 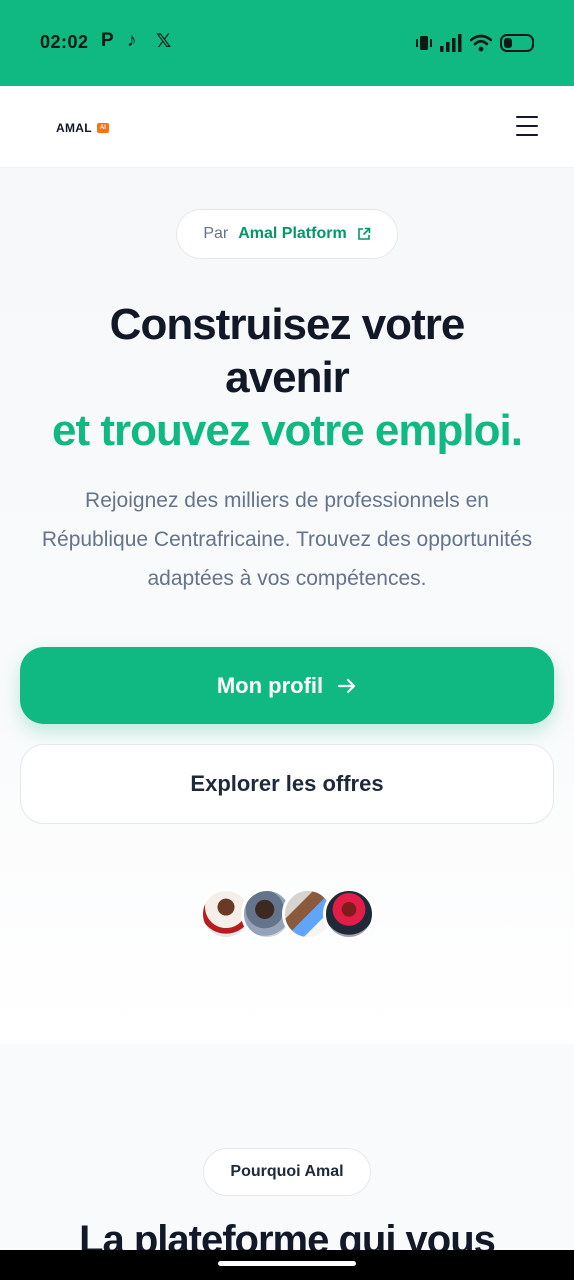 What do you see at coordinates (287, 430) in the screenshot?
I see `hero-title-highlight: et trouvez votre emploi.` at bounding box center [287, 430].